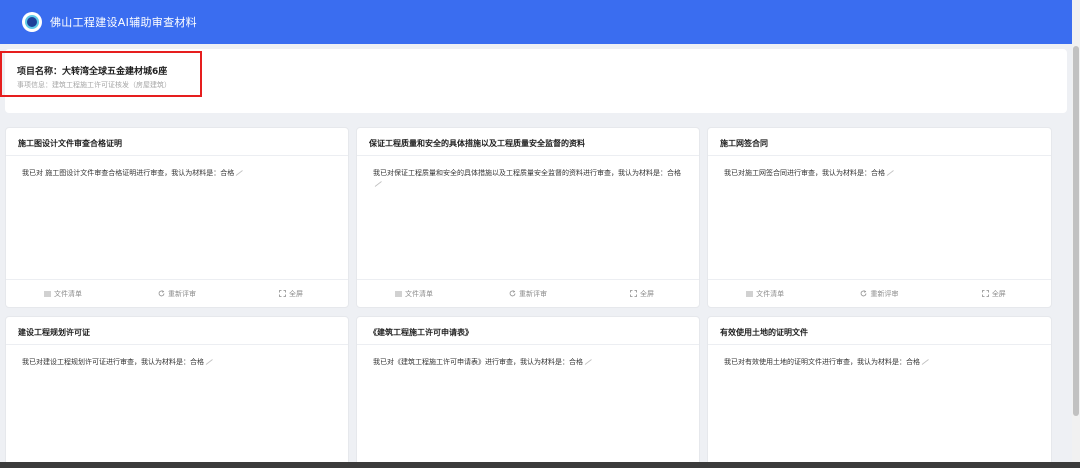 The width and height of the screenshot is (1080, 468). Describe the element at coordinates (70, 143) in the screenshot. I see `card-title: 施工图设计文件审查合格证明` at that location.